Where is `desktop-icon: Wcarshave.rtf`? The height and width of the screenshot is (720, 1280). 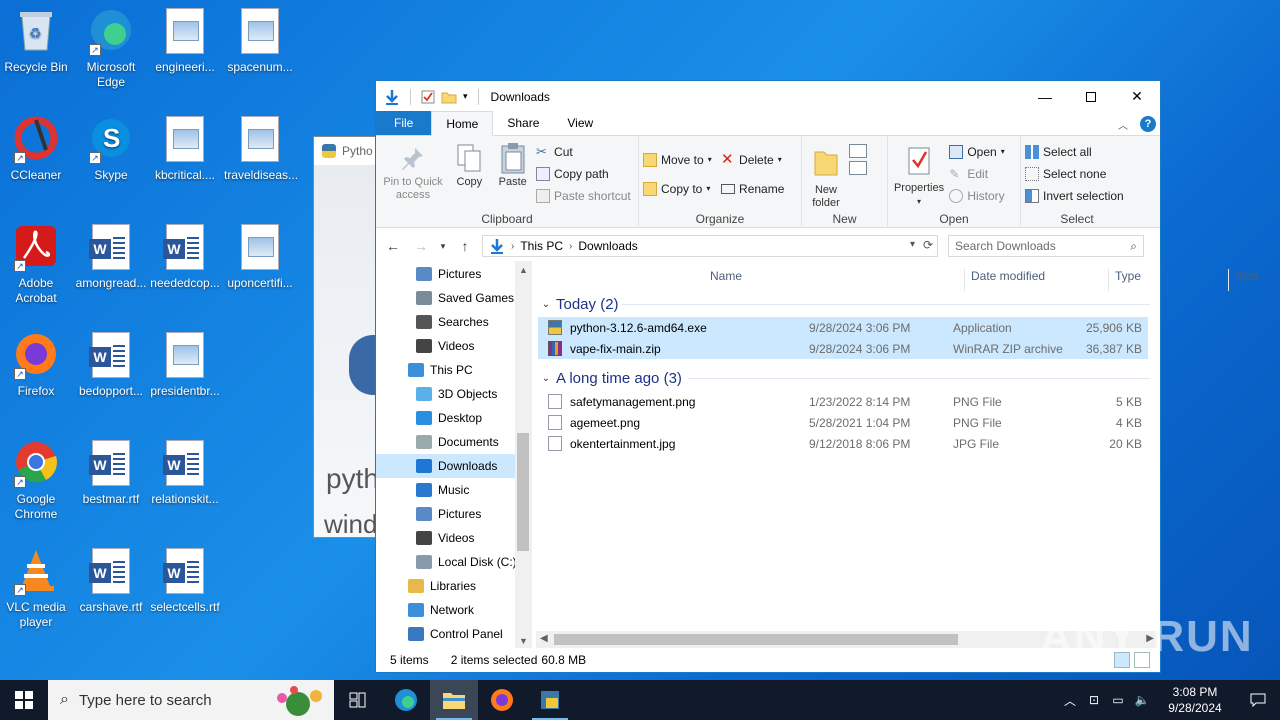 desktop-icon: Wcarshave.rtf is located at coordinates (111, 581).